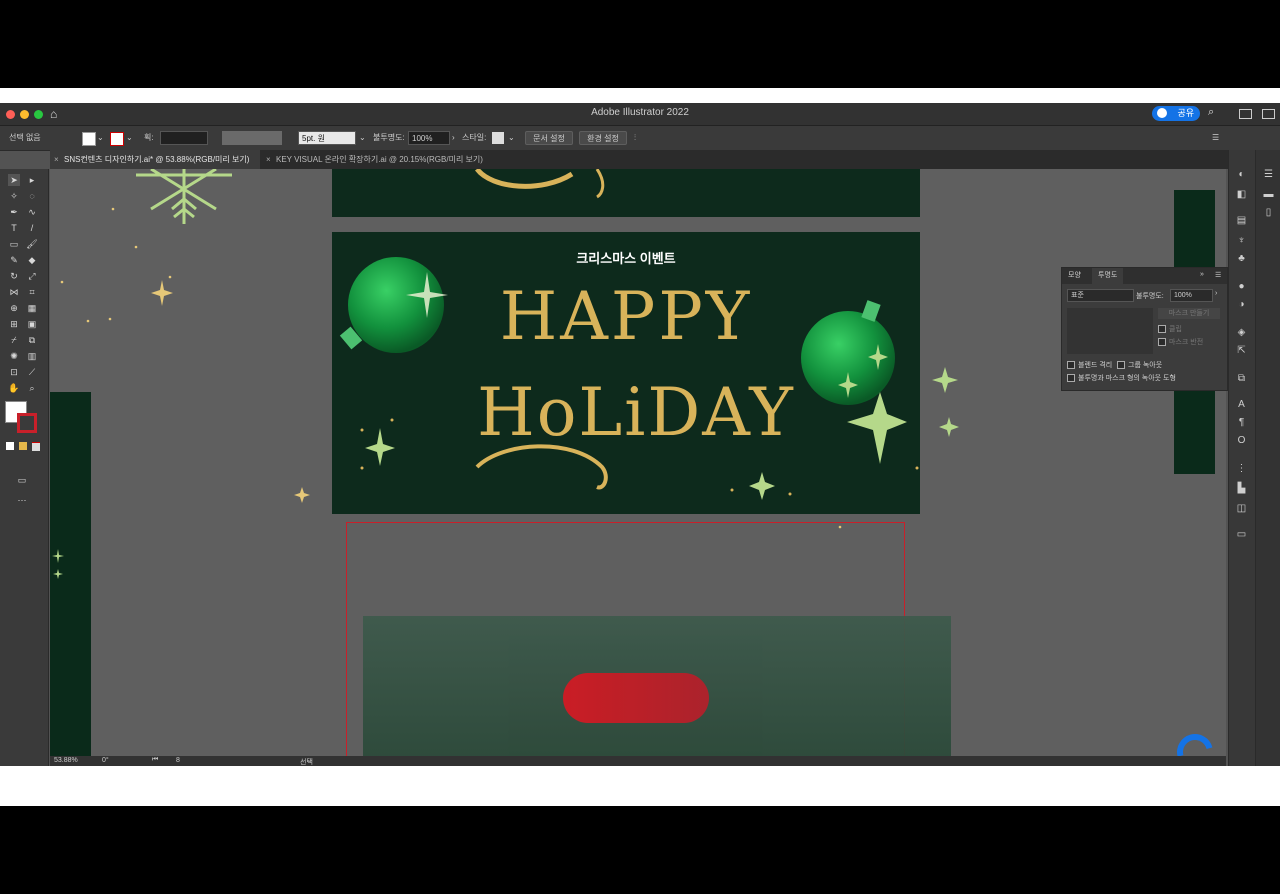 This screenshot has width=1280, height=894. I want to click on paragraph-icon: ¶, so click(1241, 422).